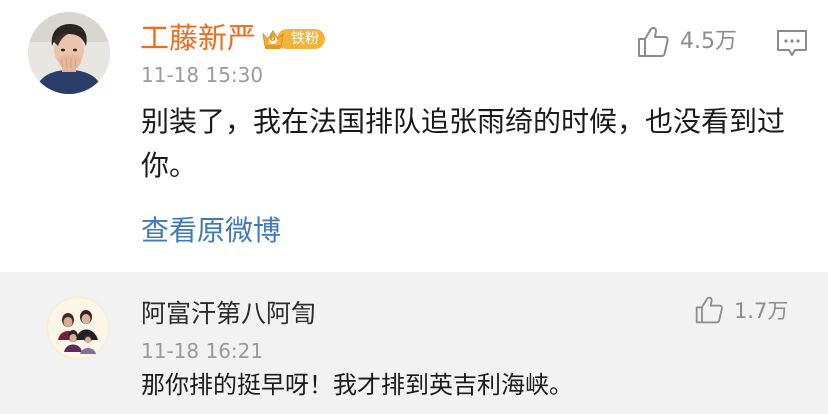  What do you see at coordinates (211, 231) in the screenshot?
I see `view-original-link: 查看原微博` at bounding box center [211, 231].